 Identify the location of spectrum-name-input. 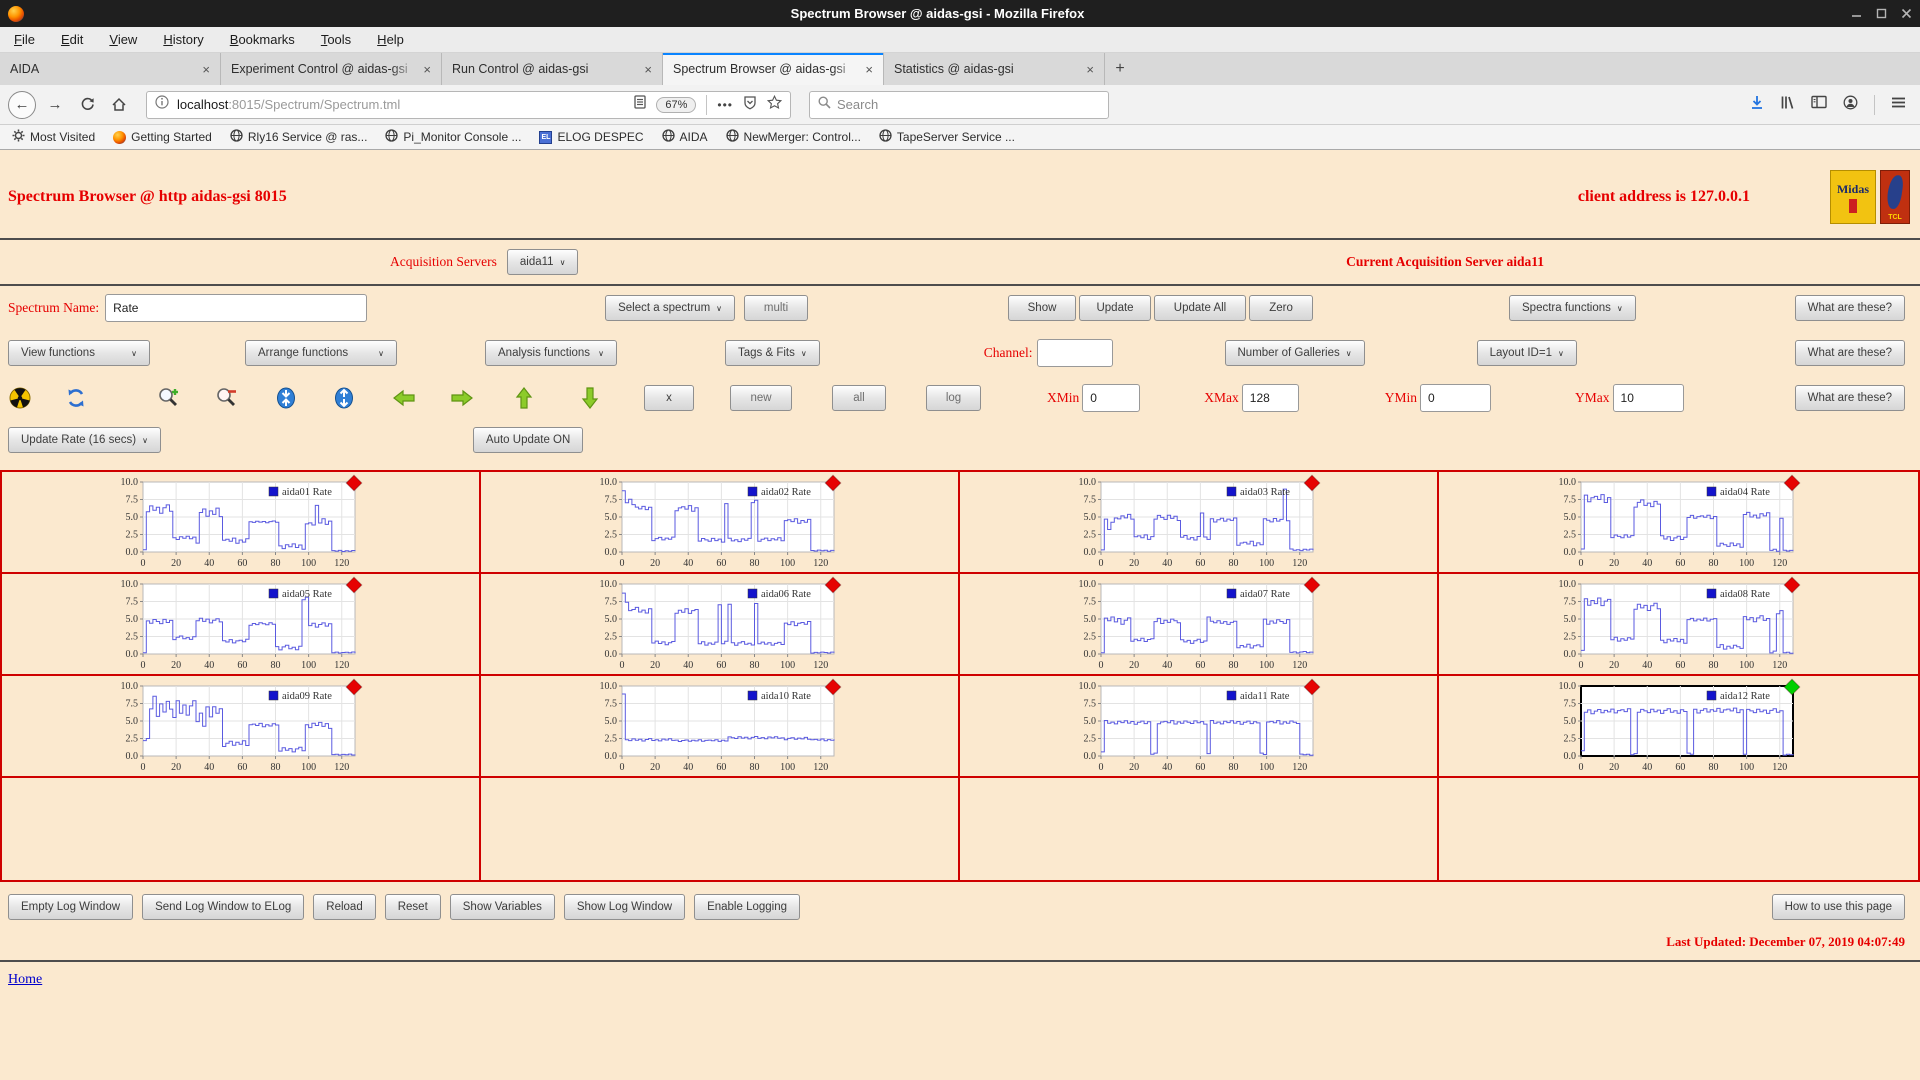
(236, 308).